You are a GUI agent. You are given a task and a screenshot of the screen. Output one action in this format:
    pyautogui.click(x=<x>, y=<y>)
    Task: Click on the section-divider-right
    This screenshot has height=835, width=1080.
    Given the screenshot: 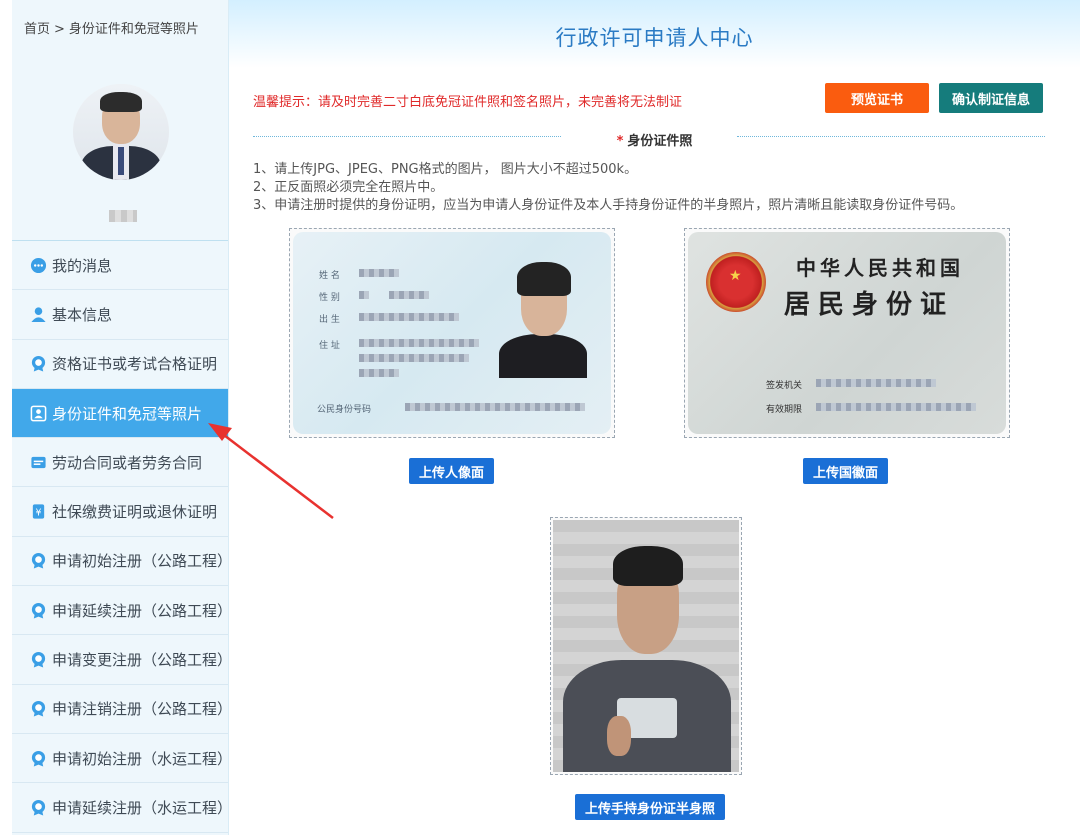 What is the action you would take?
    pyautogui.click(x=891, y=136)
    